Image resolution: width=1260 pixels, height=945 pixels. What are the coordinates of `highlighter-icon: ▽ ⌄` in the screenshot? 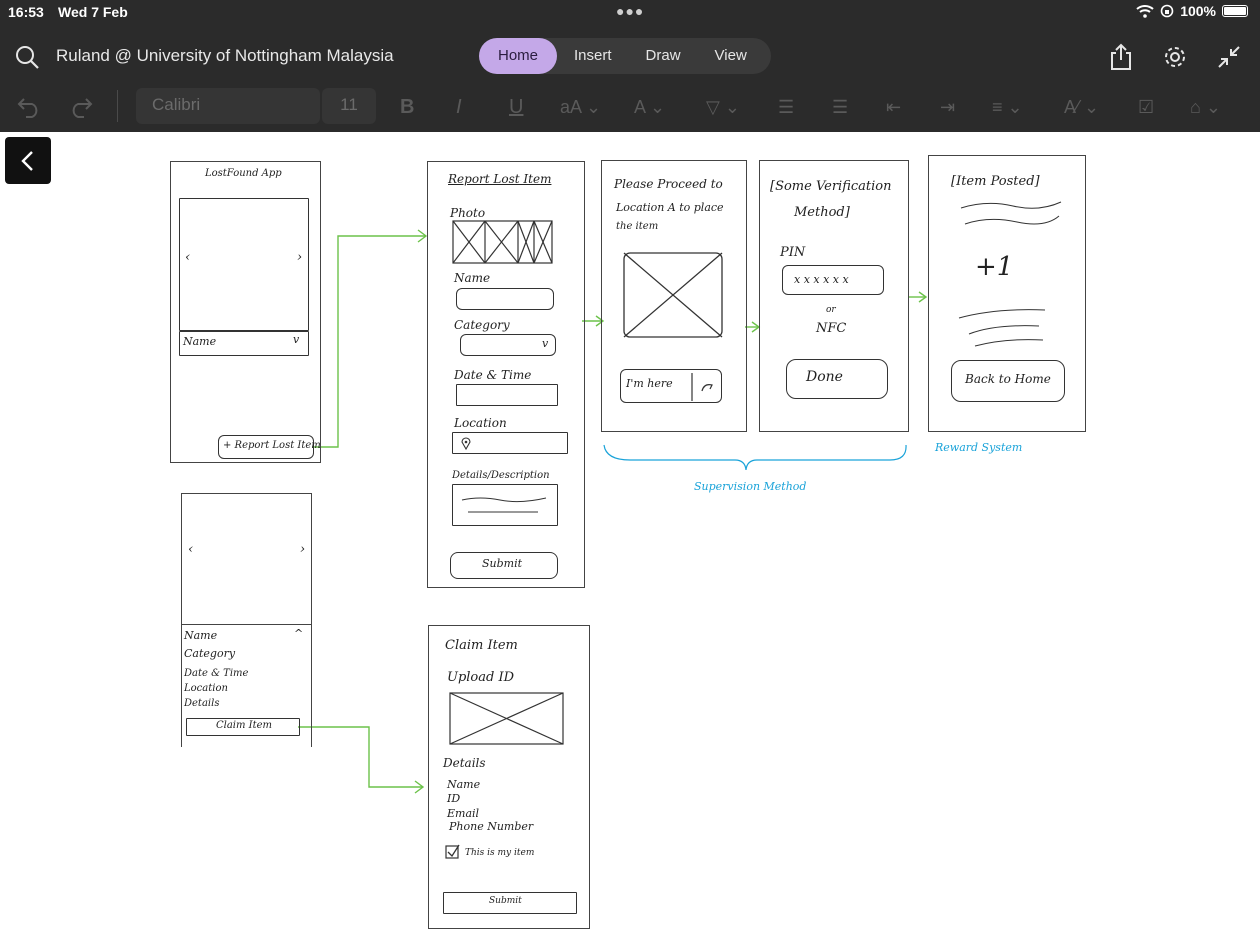 It's located at (723, 107).